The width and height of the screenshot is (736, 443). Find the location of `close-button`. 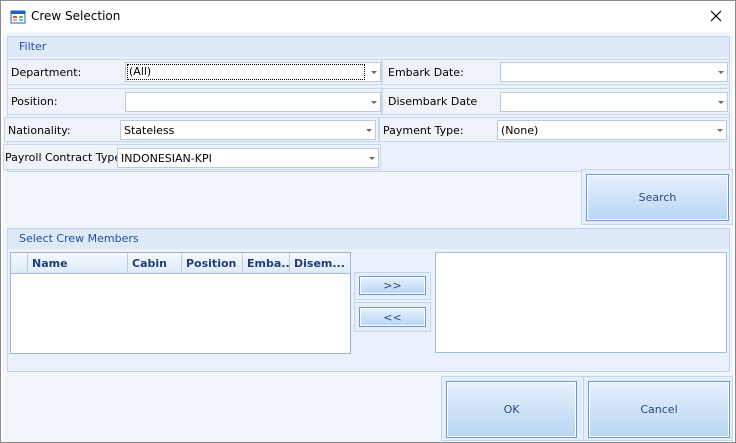

close-button is located at coordinates (716, 16).